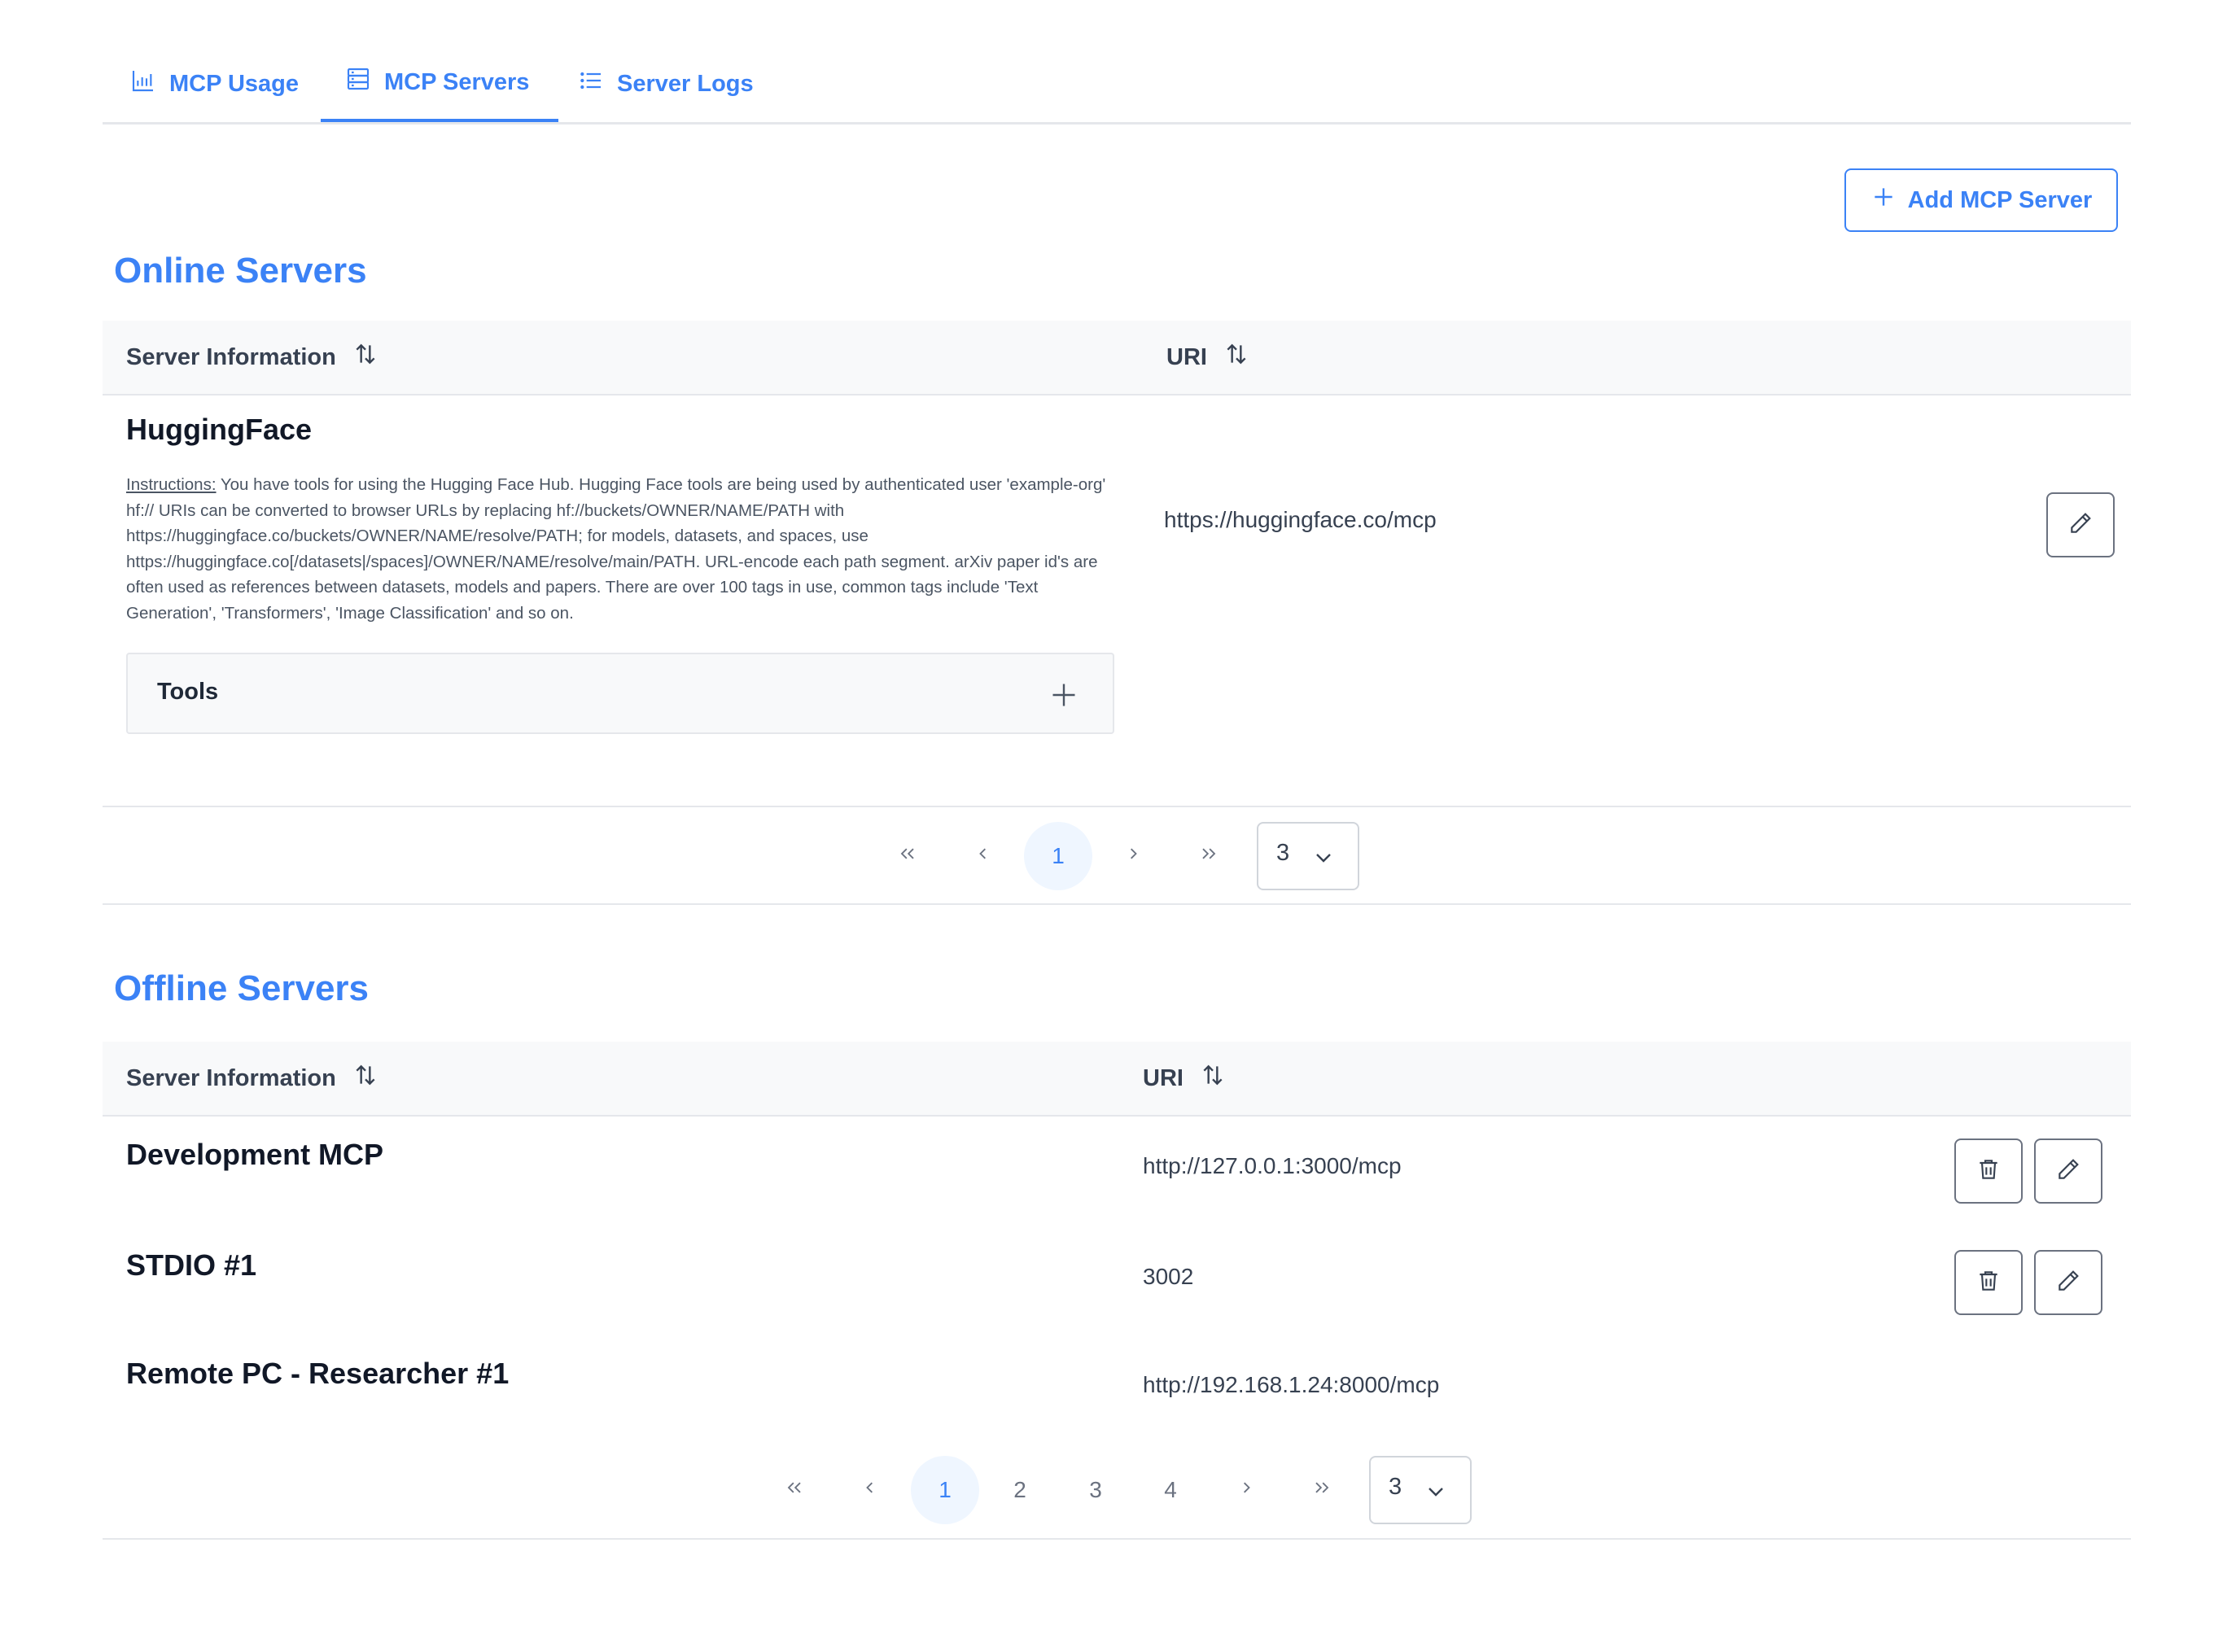  Describe the element at coordinates (220, 430) in the screenshot. I see `server-name: HuggingFace` at that location.